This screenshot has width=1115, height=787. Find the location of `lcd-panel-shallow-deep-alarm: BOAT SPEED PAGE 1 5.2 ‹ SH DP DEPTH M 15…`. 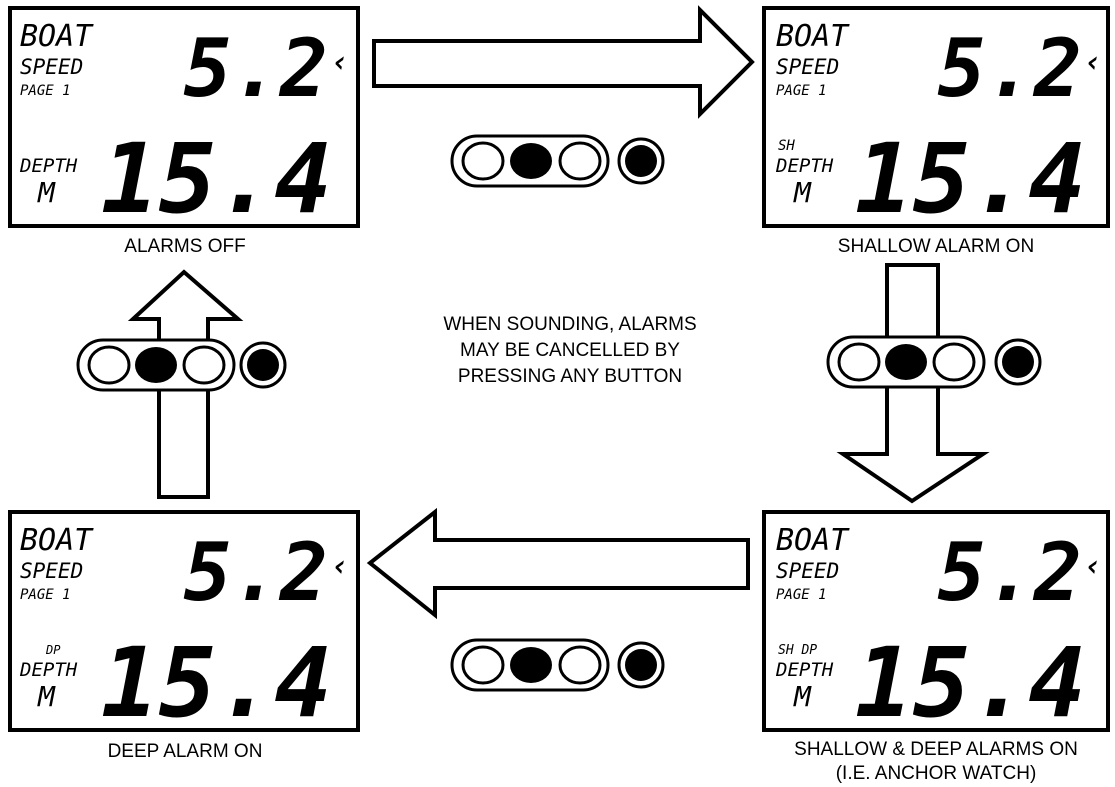

lcd-panel-shallow-deep-alarm: BOAT SPEED PAGE 1 5.2 ‹ SH DP DEPTH M 15… is located at coordinates (936, 624).